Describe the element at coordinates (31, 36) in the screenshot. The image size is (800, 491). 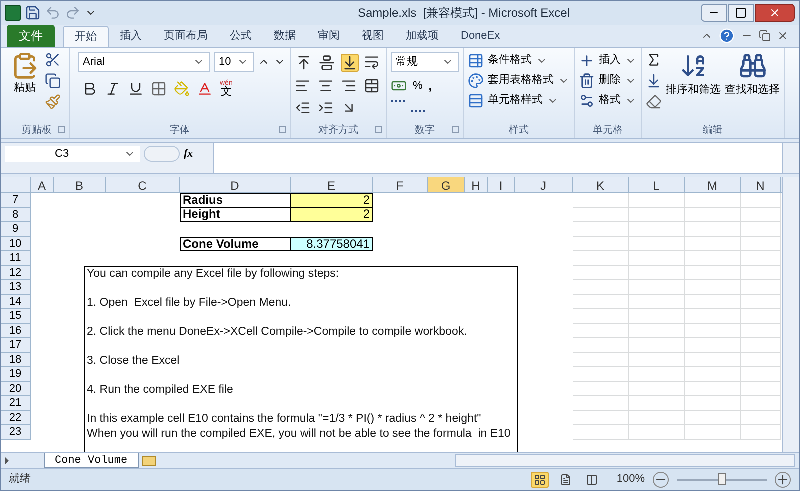
I see `file-tab: 文件` at that location.